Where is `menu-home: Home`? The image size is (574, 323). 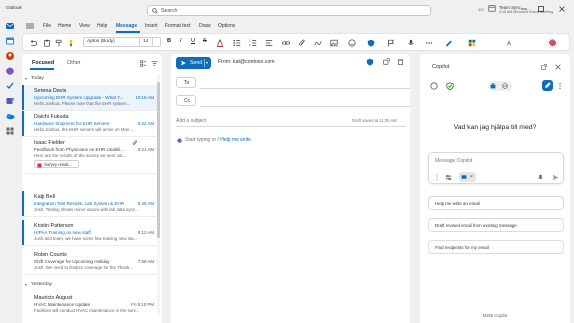 menu-home: Home is located at coordinates (64, 26).